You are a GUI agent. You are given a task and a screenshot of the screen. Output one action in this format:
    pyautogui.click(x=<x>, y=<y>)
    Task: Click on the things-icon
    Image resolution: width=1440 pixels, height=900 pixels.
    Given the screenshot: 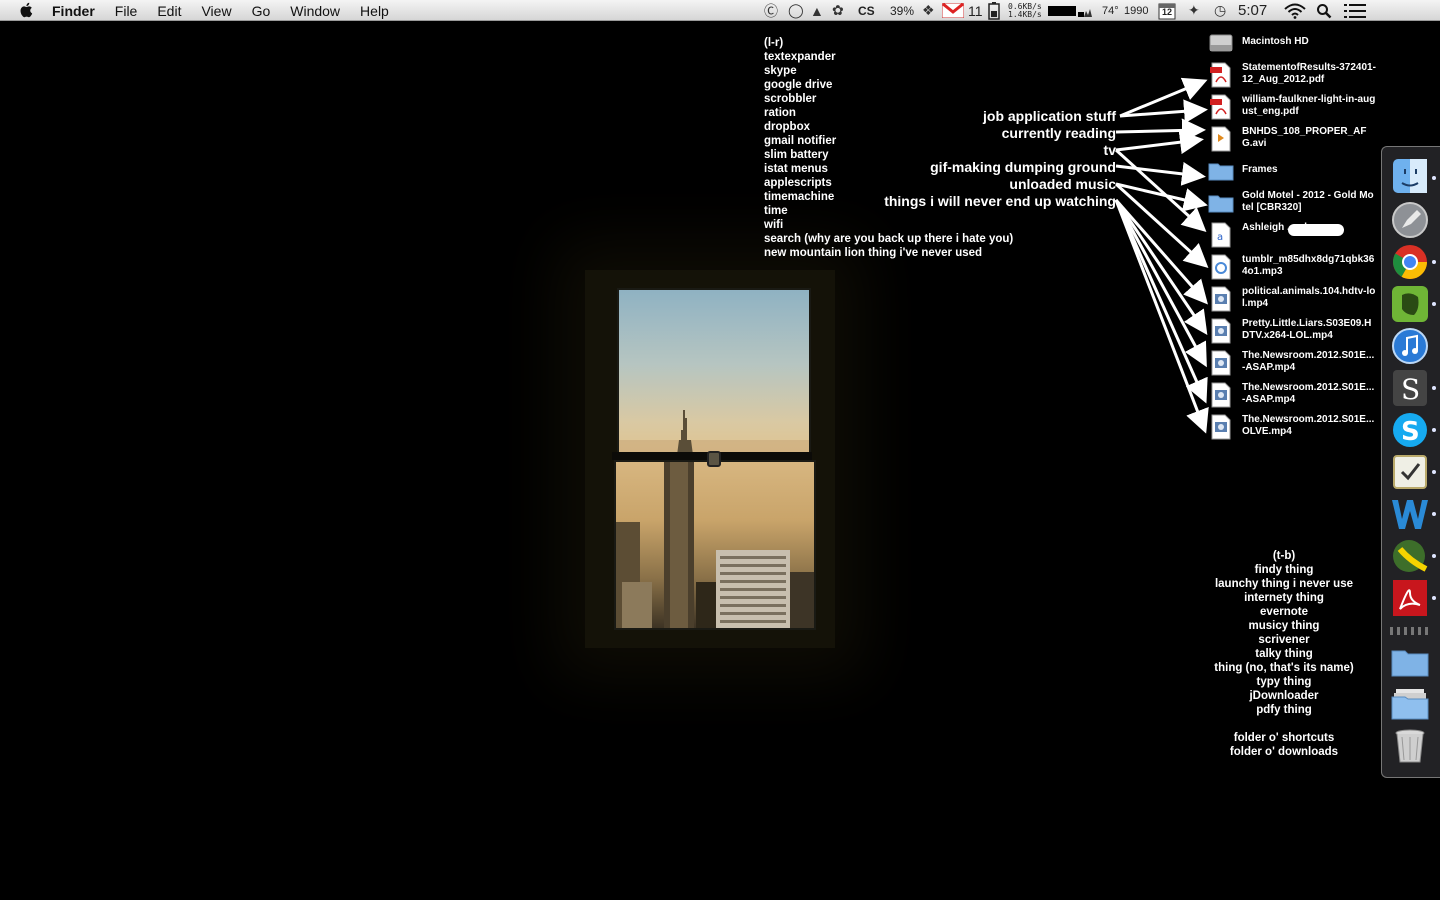 What is the action you would take?
    pyautogui.click(x=1410, y=472)
    